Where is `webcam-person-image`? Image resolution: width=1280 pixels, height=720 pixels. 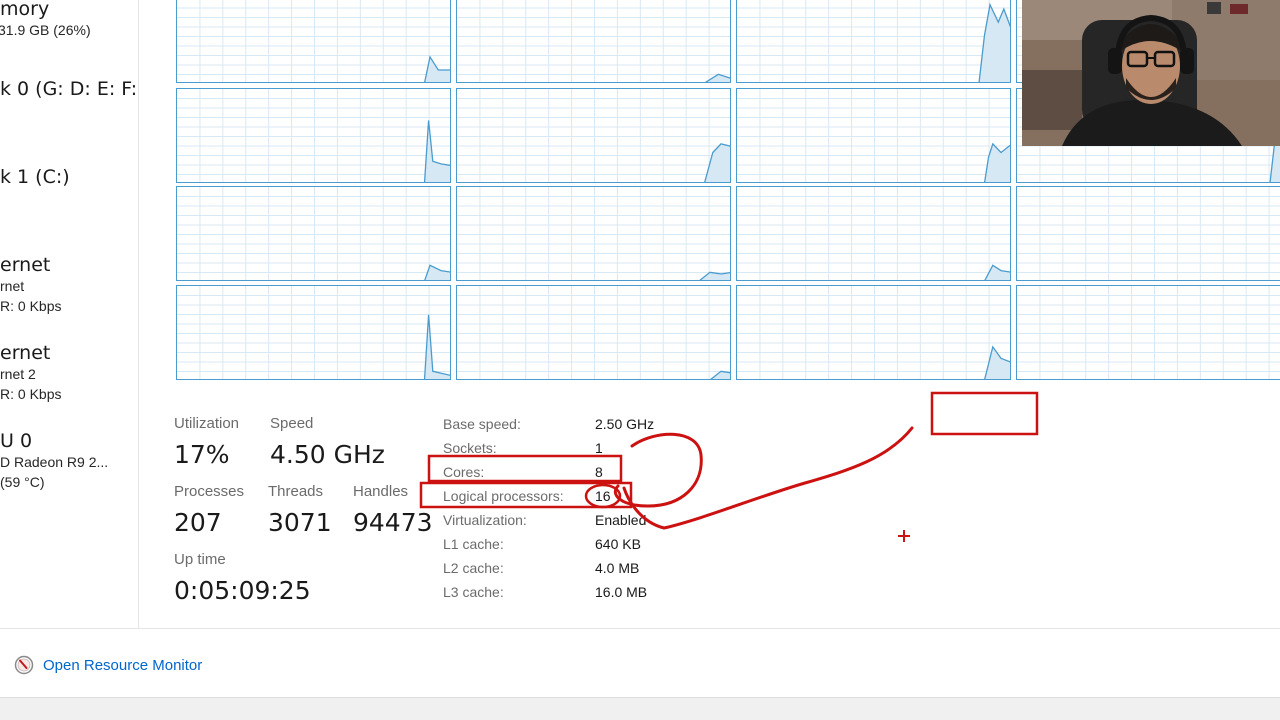
webcam-person-image is located at coordinates (1151, 73).